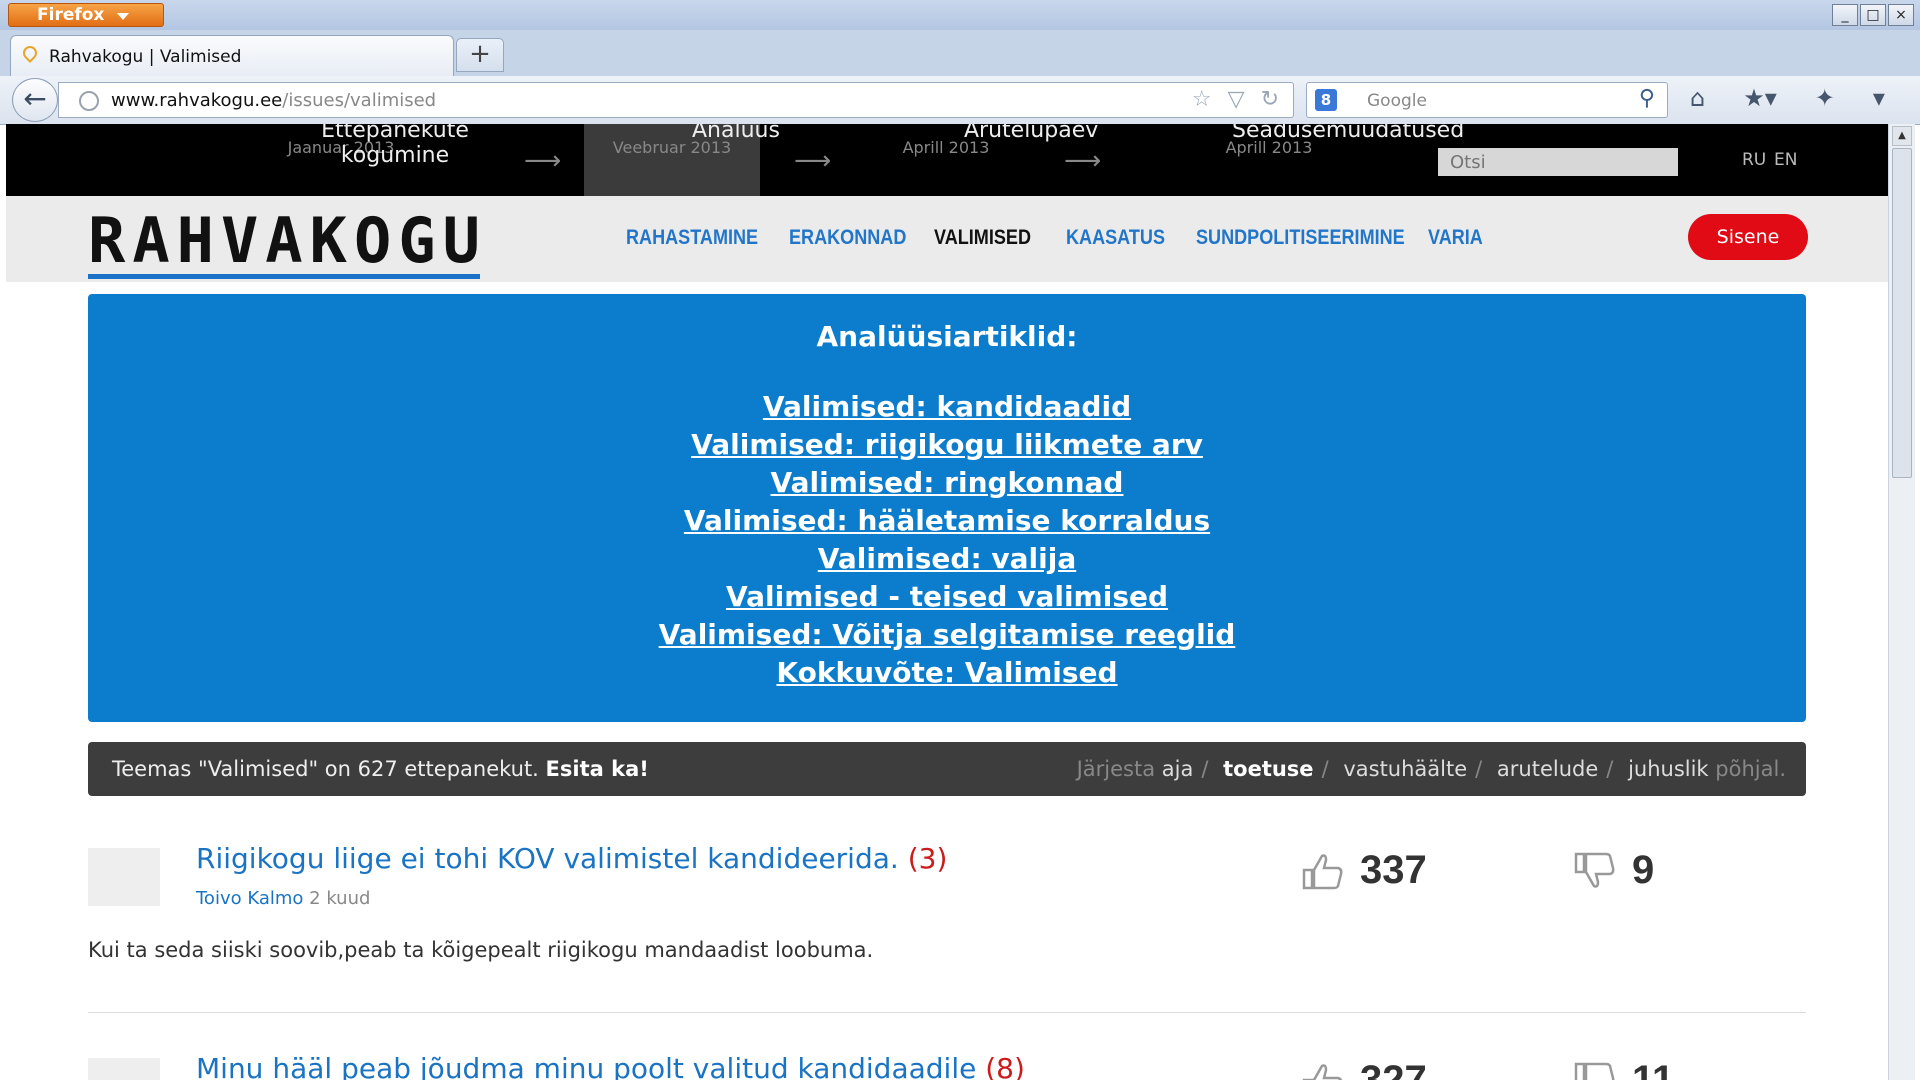 The width and height of the screenshot is (1920, 1080). What do you see at coordinates (947, 445) in the screenshot?
I see `analysis-link: Valimised: riigikogu liikmete arv` at bounding box center [947, 445].